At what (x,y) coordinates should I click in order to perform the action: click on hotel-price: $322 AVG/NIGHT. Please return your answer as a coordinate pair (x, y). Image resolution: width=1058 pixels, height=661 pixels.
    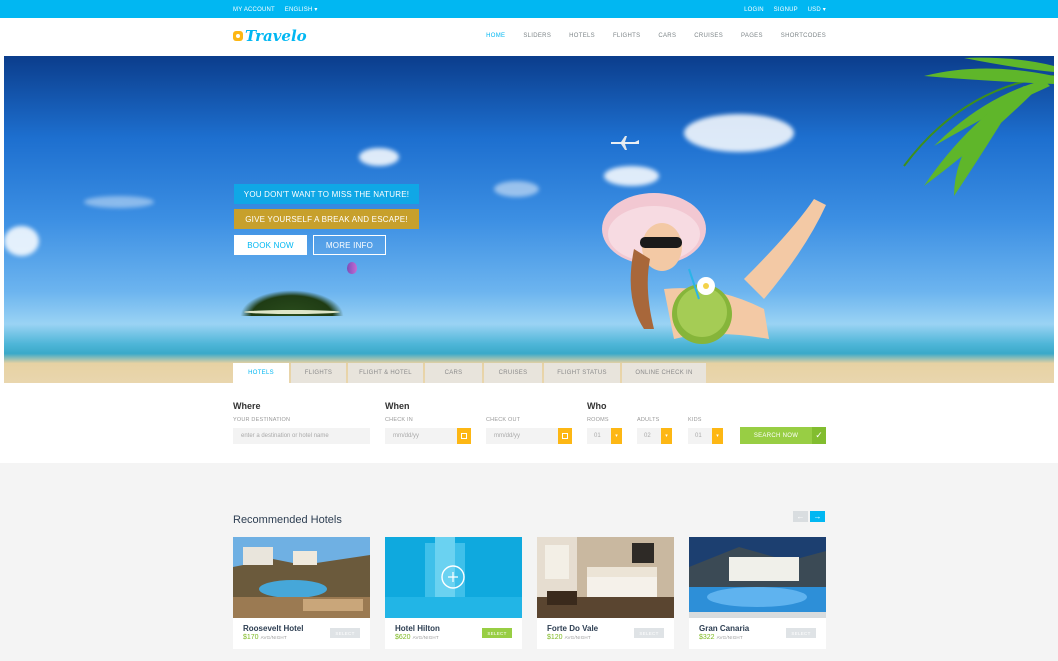
    Looking at the image, I should click on (721, 637).